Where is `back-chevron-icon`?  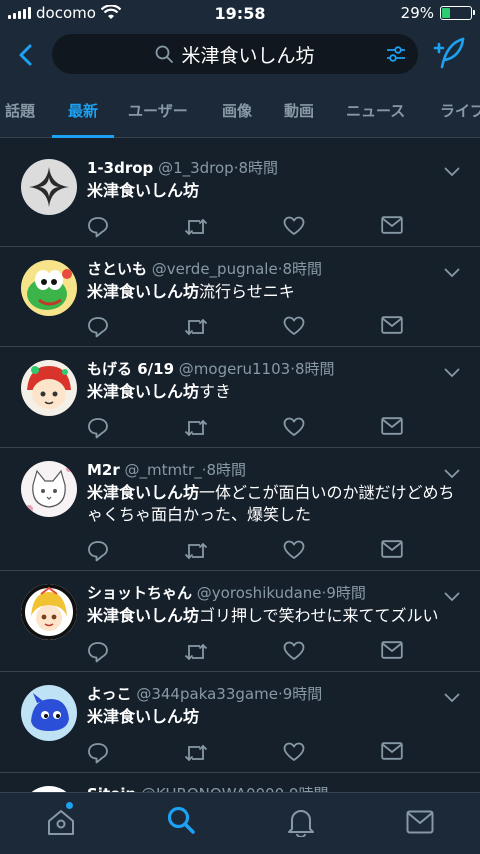 back-chevron-icon is located at coordinates (27, 55).